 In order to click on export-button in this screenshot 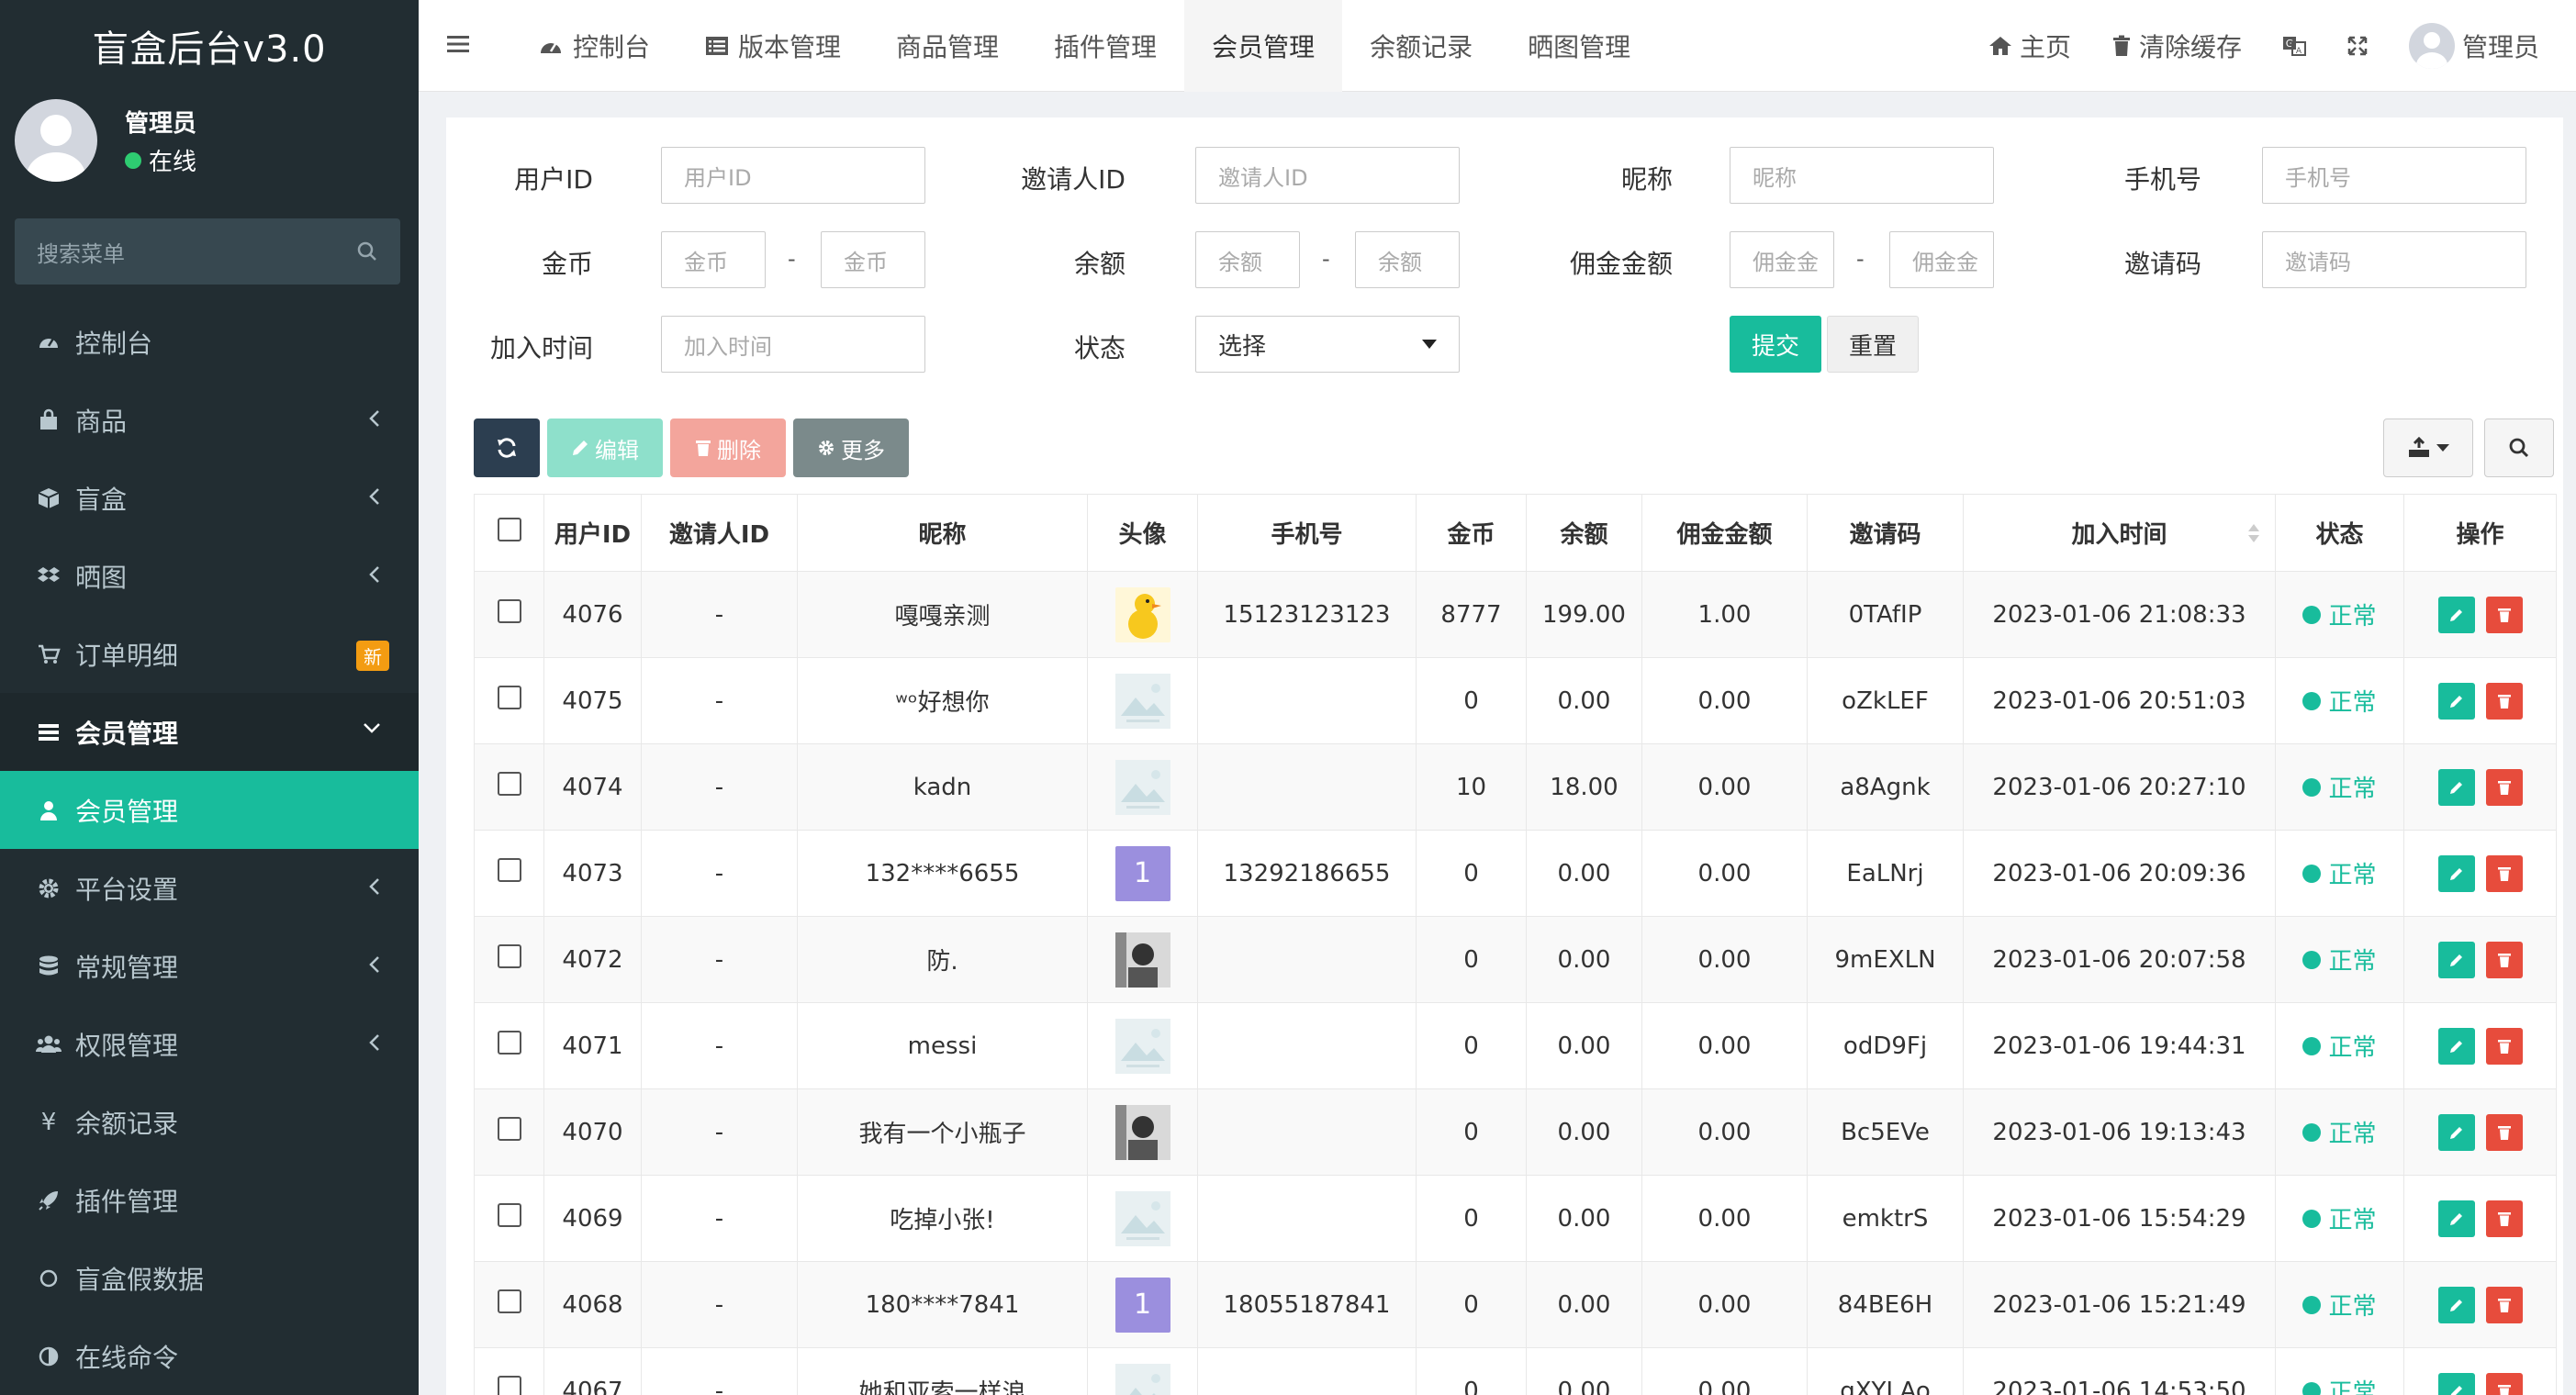, I will do `click(2428, 447)`.